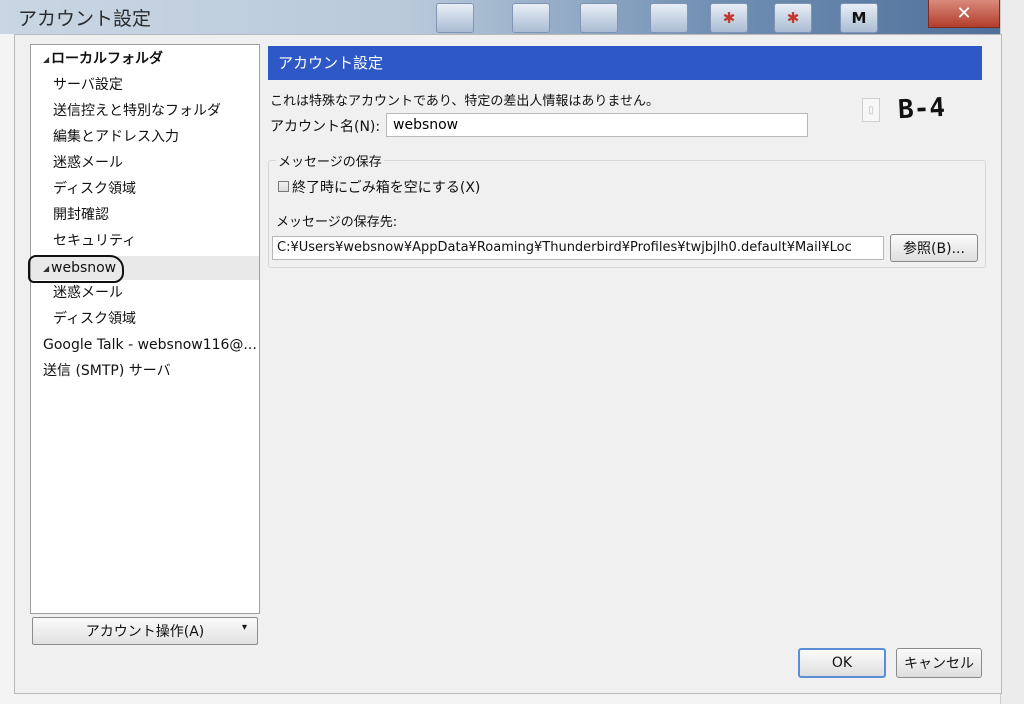  Describe the element at coordinates (729, 18) in the screenshot. I see `taskbar-tile-5: ✱` at that location.